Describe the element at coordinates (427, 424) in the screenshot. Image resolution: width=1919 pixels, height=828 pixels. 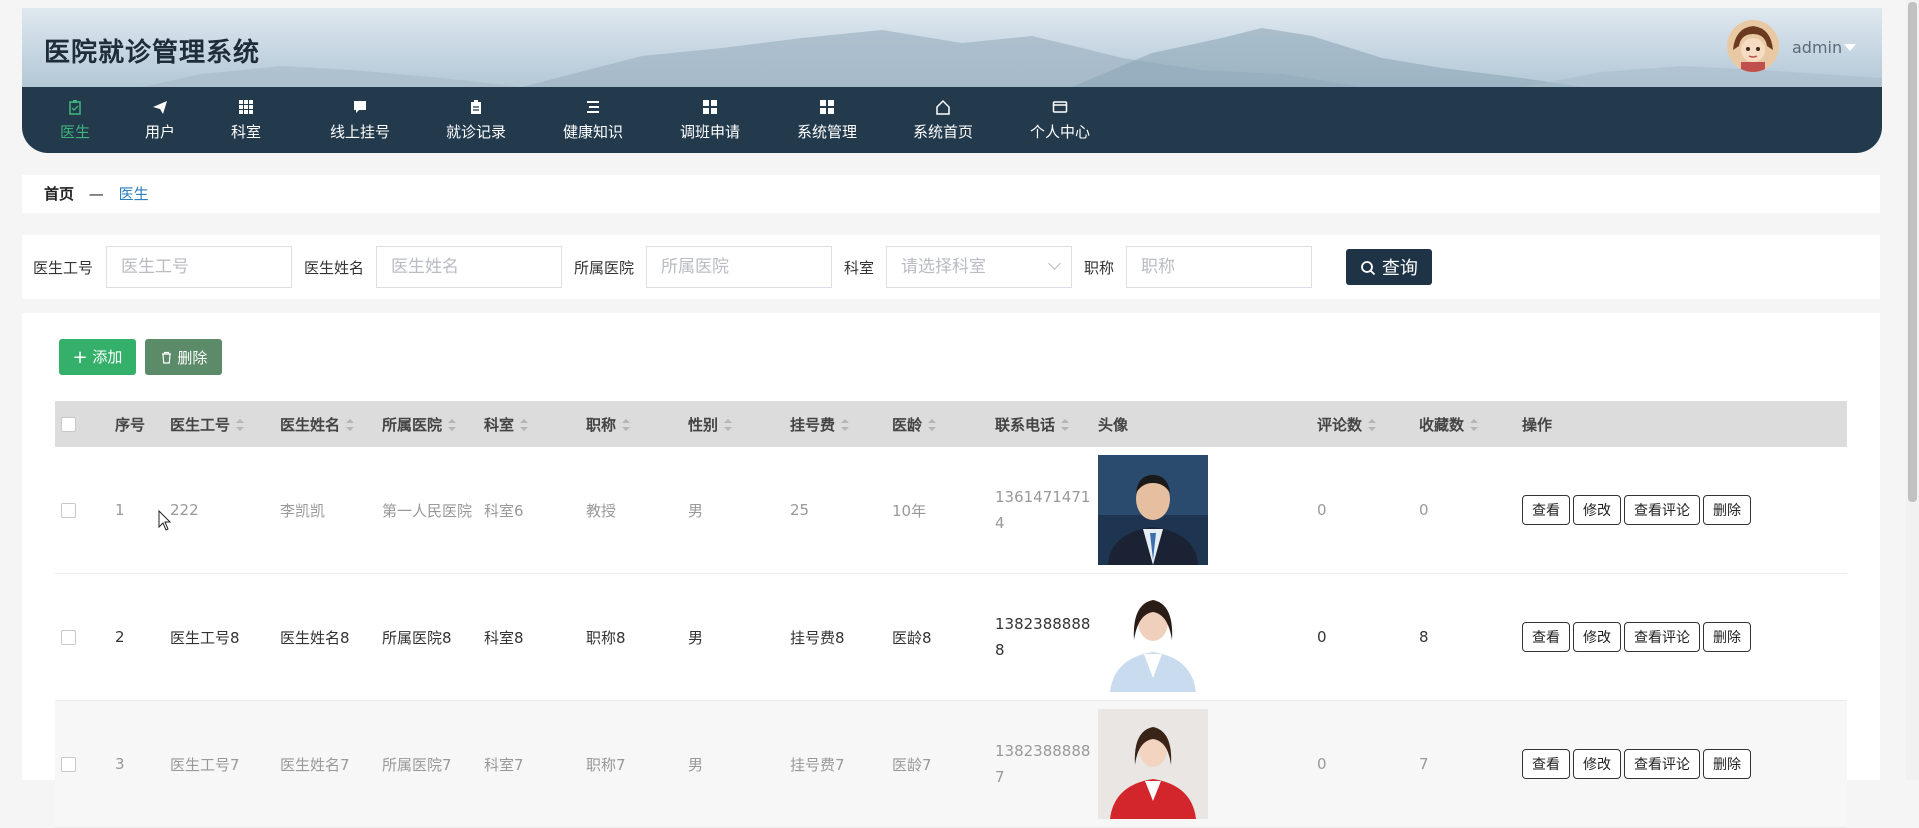
I see `column-header: 所属医院` at that location.